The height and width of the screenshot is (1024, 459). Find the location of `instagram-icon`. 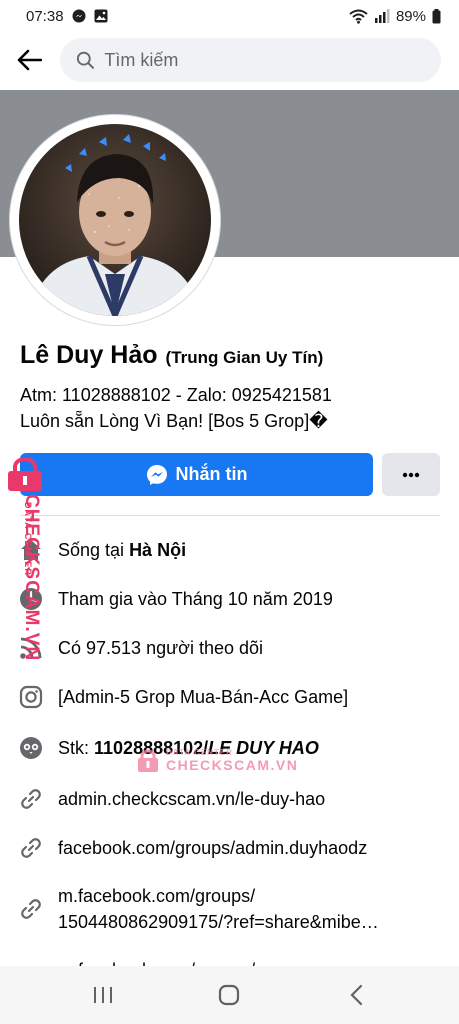

instagram-icon is located at coordinates (31, 697).